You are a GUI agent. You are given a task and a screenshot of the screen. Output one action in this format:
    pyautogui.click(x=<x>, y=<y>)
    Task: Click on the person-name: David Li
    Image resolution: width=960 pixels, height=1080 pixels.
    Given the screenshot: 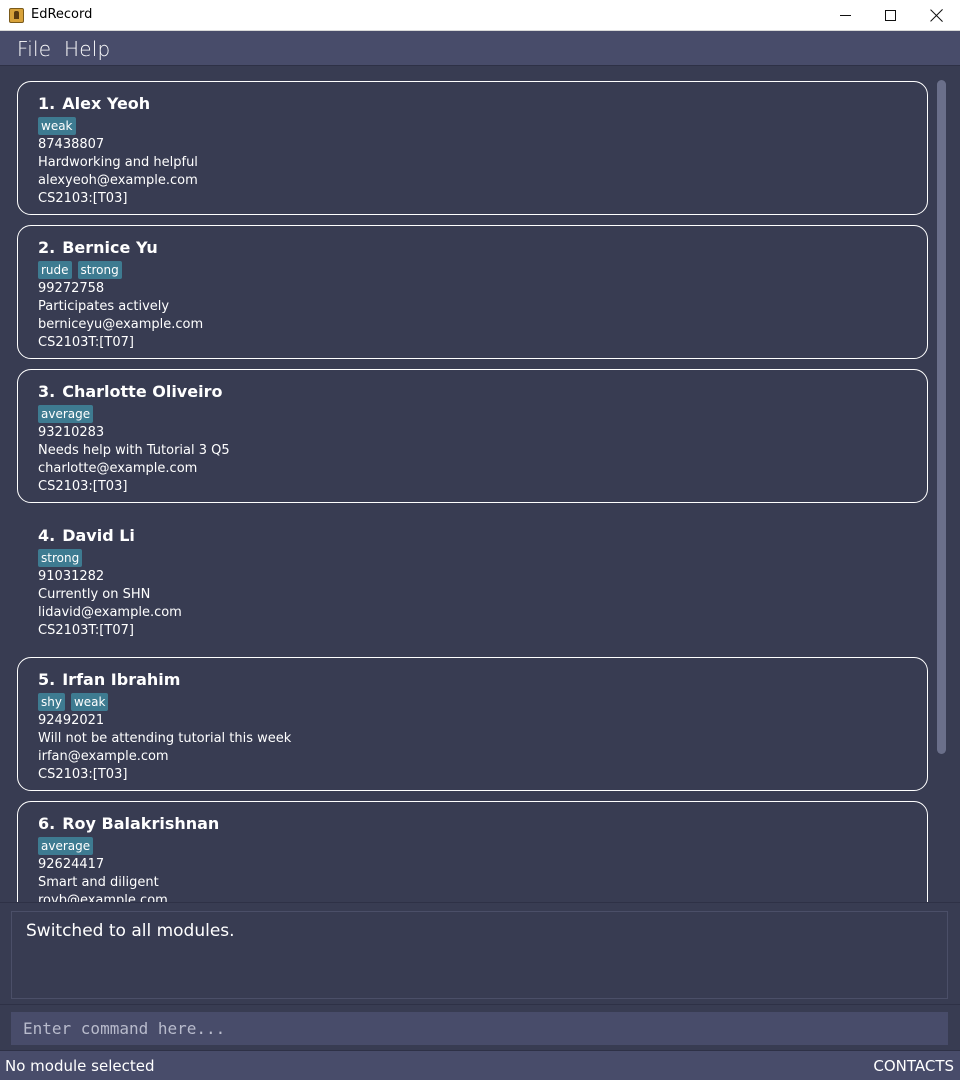 What is the action you would take?
    pyautogui.click(x=98, y=535)
    